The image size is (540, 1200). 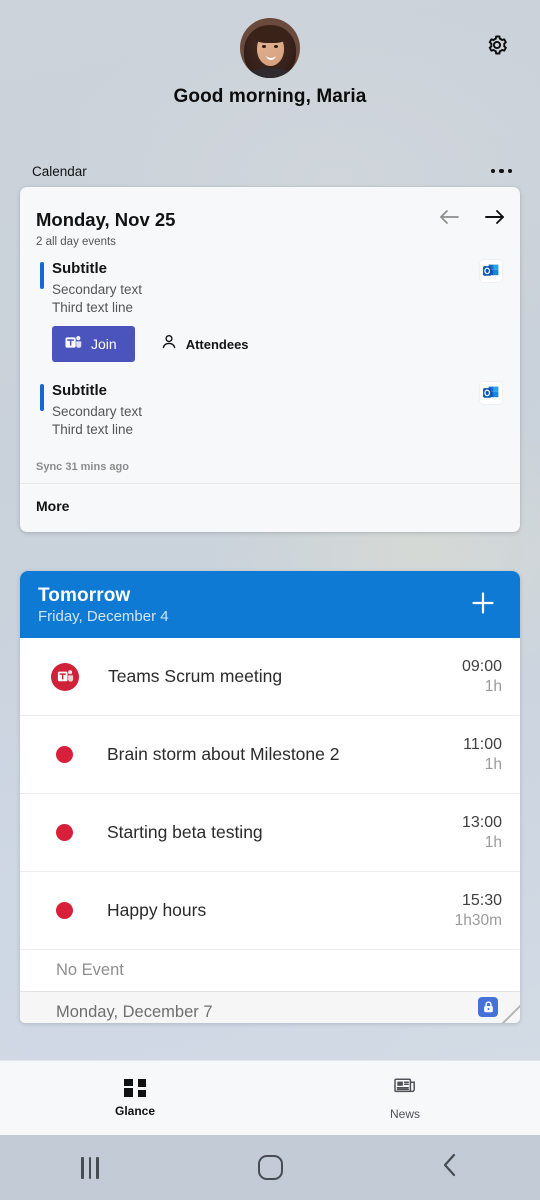 I want to click on gear-icon, so click(x=497, y=47).